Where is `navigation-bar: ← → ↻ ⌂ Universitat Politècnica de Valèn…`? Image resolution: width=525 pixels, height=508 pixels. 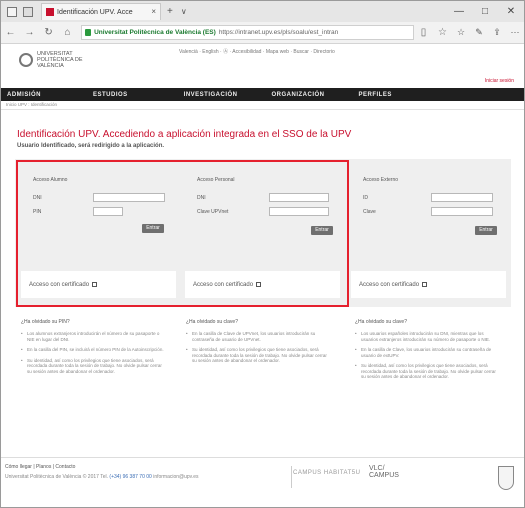
navigation-bar: ← → ↻ ⌂ Universitat Politècnica de Valèn… is located at coordinates (262, 33).